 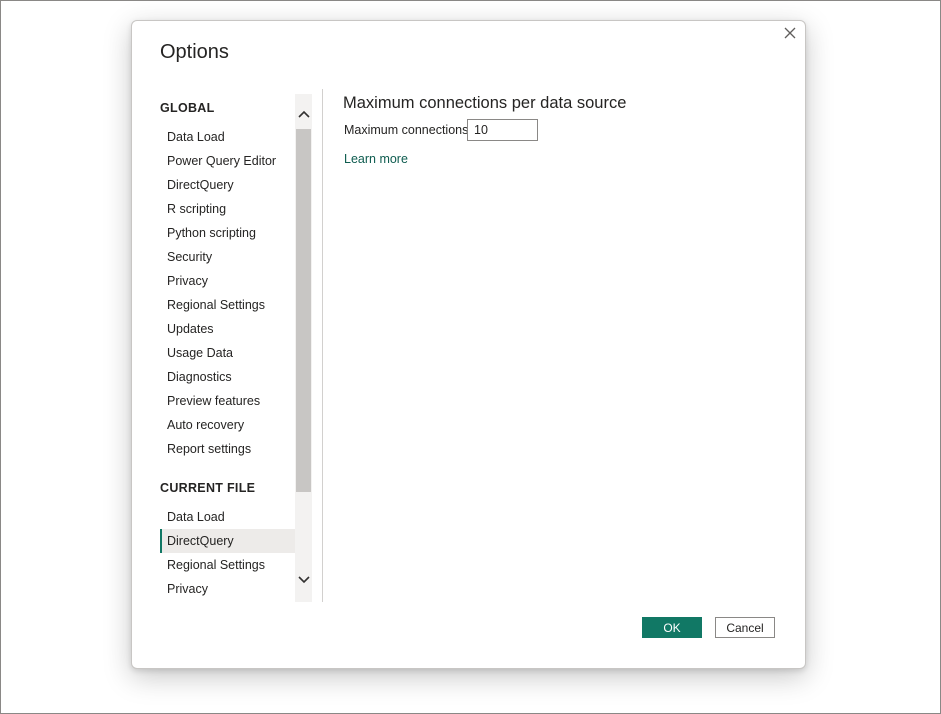 What do you see at coordinates (208, 488) in the screenshot?
I see `nav-section-current-file: CURRENT FILE` at bounding box center [208, 488].